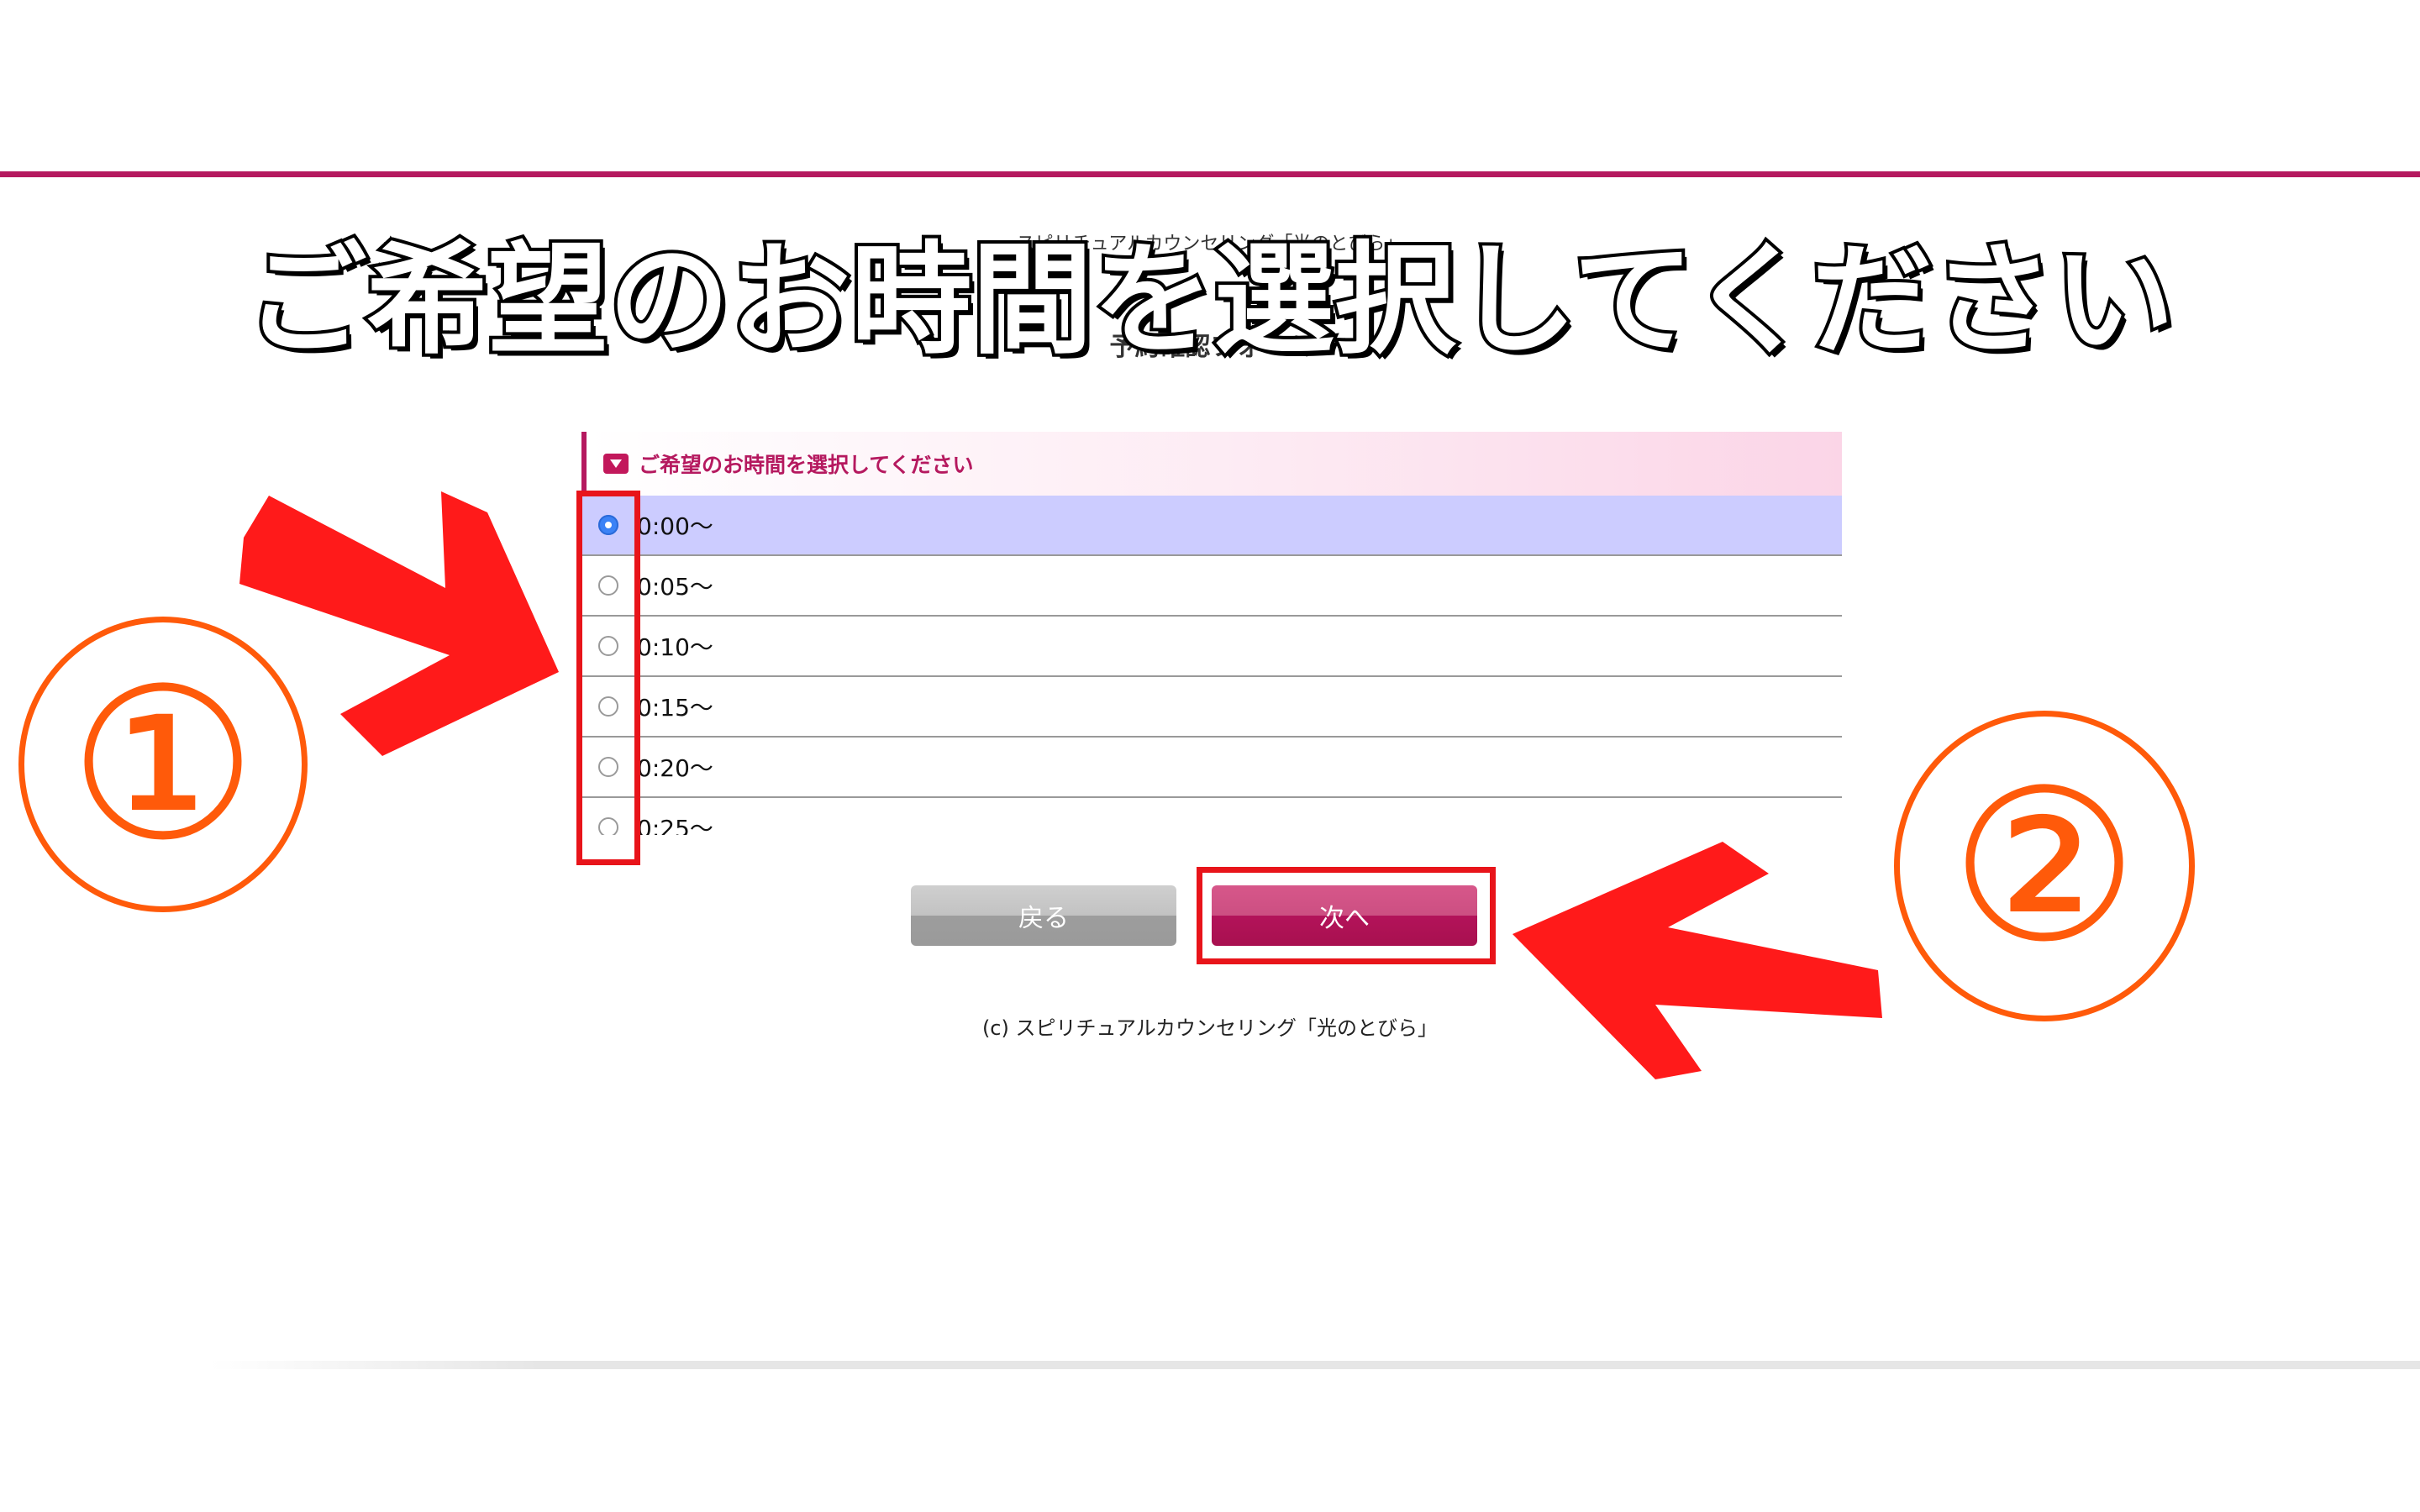  What do you see at coordinates (399, 623) in the screenshot?
I see `arrow-right-icon` at bounding box center [399, 623].